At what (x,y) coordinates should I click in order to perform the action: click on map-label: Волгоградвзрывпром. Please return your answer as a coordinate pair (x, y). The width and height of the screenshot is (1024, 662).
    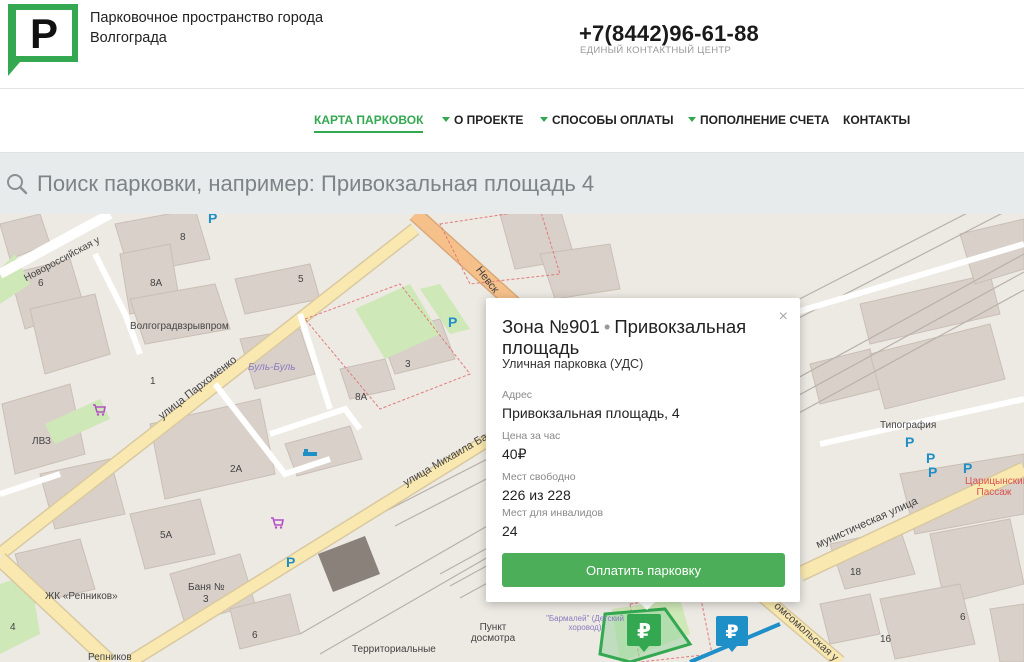
    Looking at the image, I should click on (179, 326).